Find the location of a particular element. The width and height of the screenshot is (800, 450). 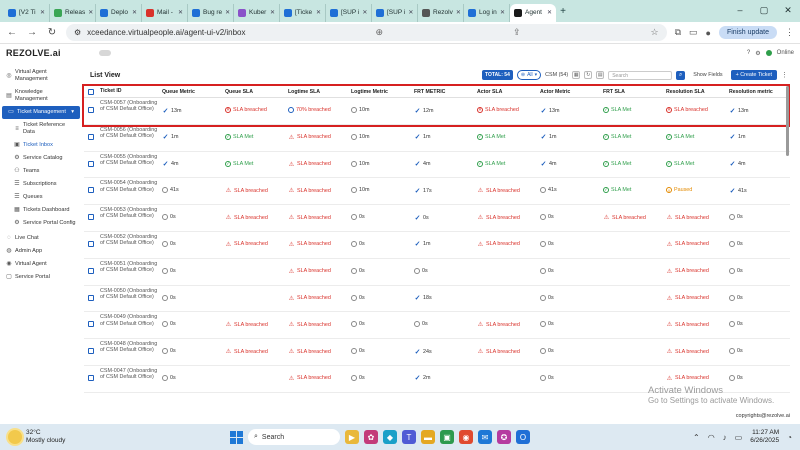

browser-tab: Bug re ✕ is located at coordinates (211, 12).